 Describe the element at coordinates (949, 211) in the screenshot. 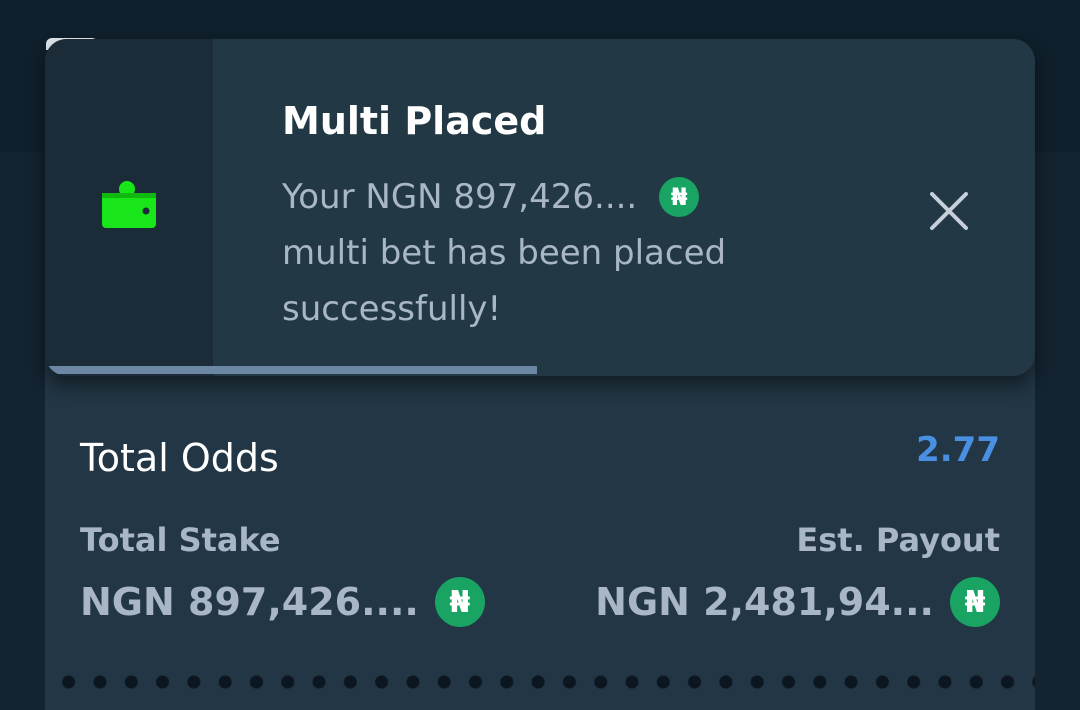

I see `close-icon` at that location.